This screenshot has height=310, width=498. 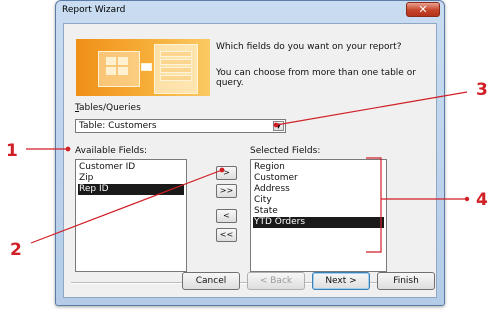 What do you see at coordinates (482, 200) in the screenshot?
I see `callout-4: 4` at bounding box center [482, 200].